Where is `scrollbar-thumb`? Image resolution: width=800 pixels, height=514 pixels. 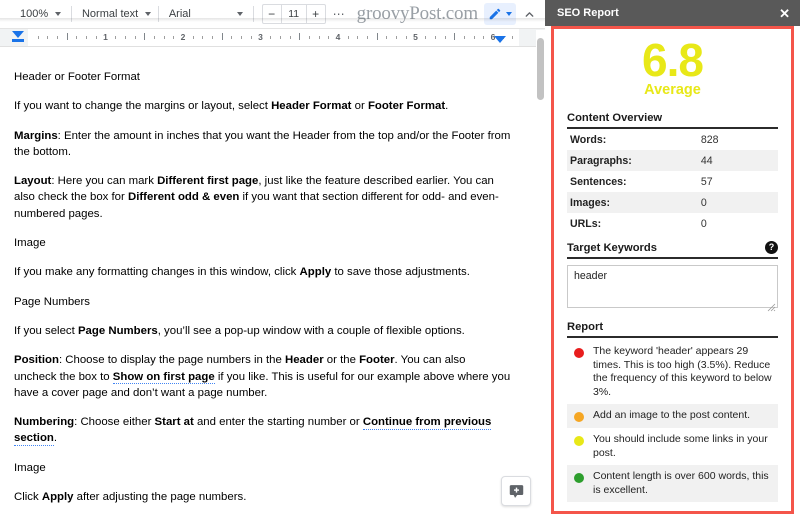
scrollbar-thumb is located at coordinates (540, 69).